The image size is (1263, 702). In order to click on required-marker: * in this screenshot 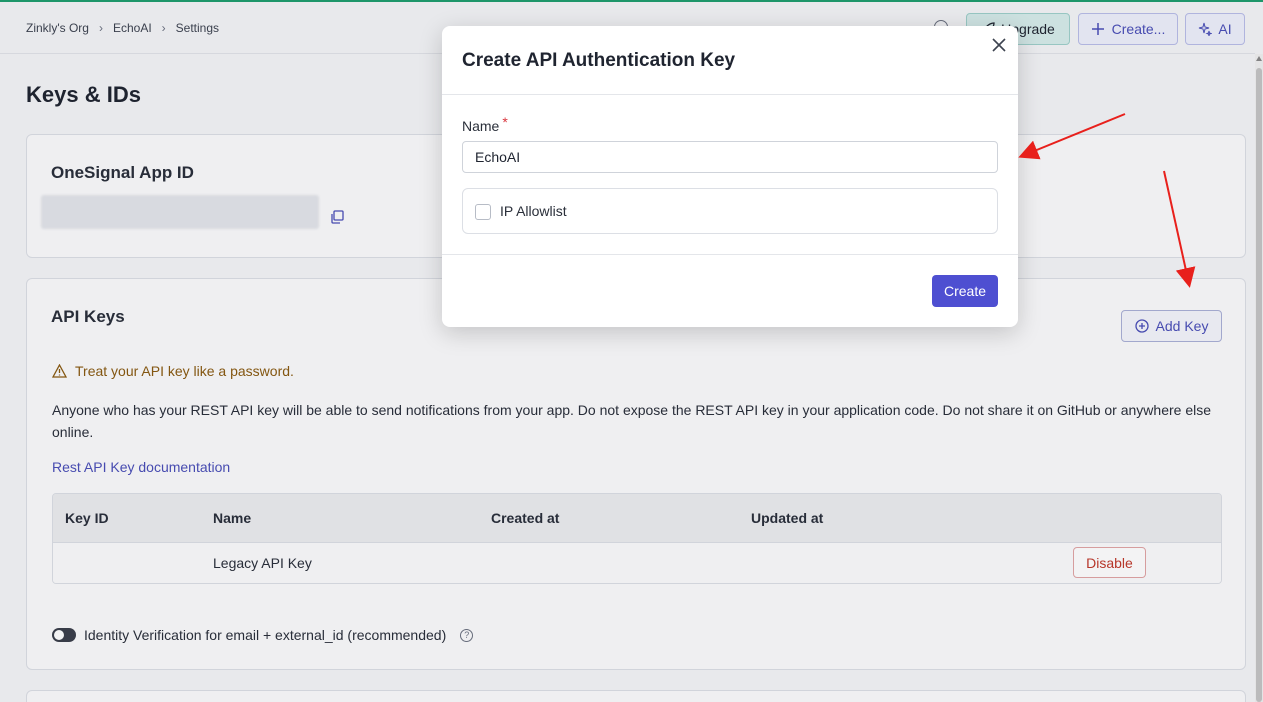, I will do `click(505, 122)`.